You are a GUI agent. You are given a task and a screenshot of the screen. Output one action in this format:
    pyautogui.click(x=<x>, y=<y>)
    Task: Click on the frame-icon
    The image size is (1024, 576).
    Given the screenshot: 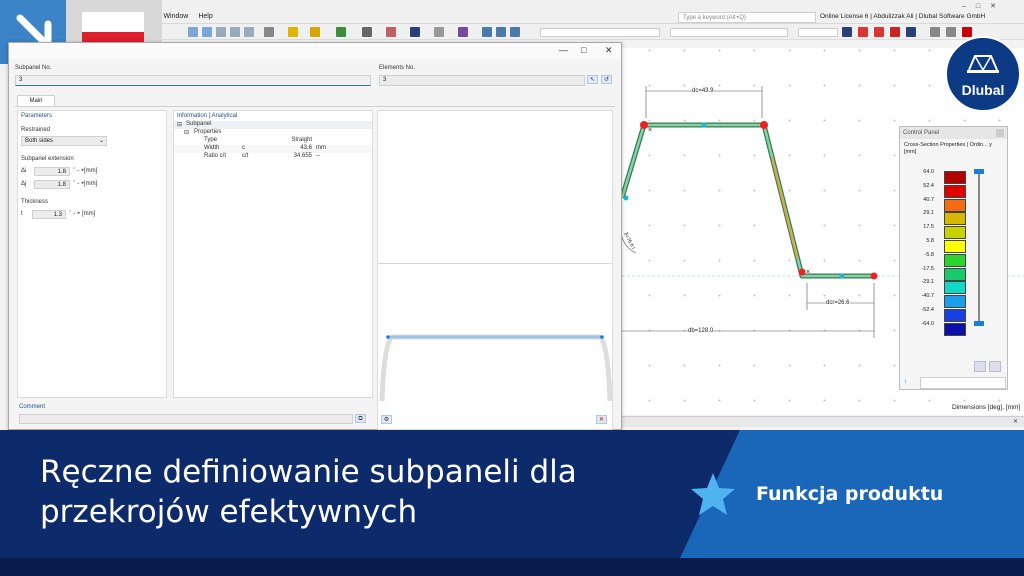 What is the action you would take?
    pyautogui.click(x=367, y=32)
    